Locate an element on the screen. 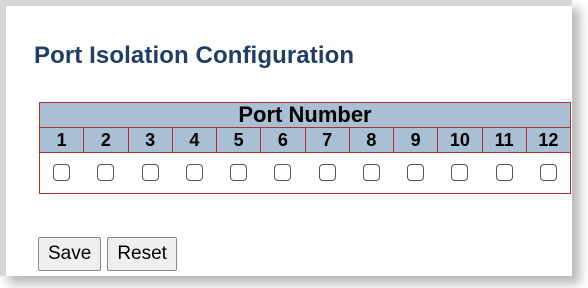 This screenshot has height=288, width=588. table-header-row: Port Number is located at coordinates (305, 115).